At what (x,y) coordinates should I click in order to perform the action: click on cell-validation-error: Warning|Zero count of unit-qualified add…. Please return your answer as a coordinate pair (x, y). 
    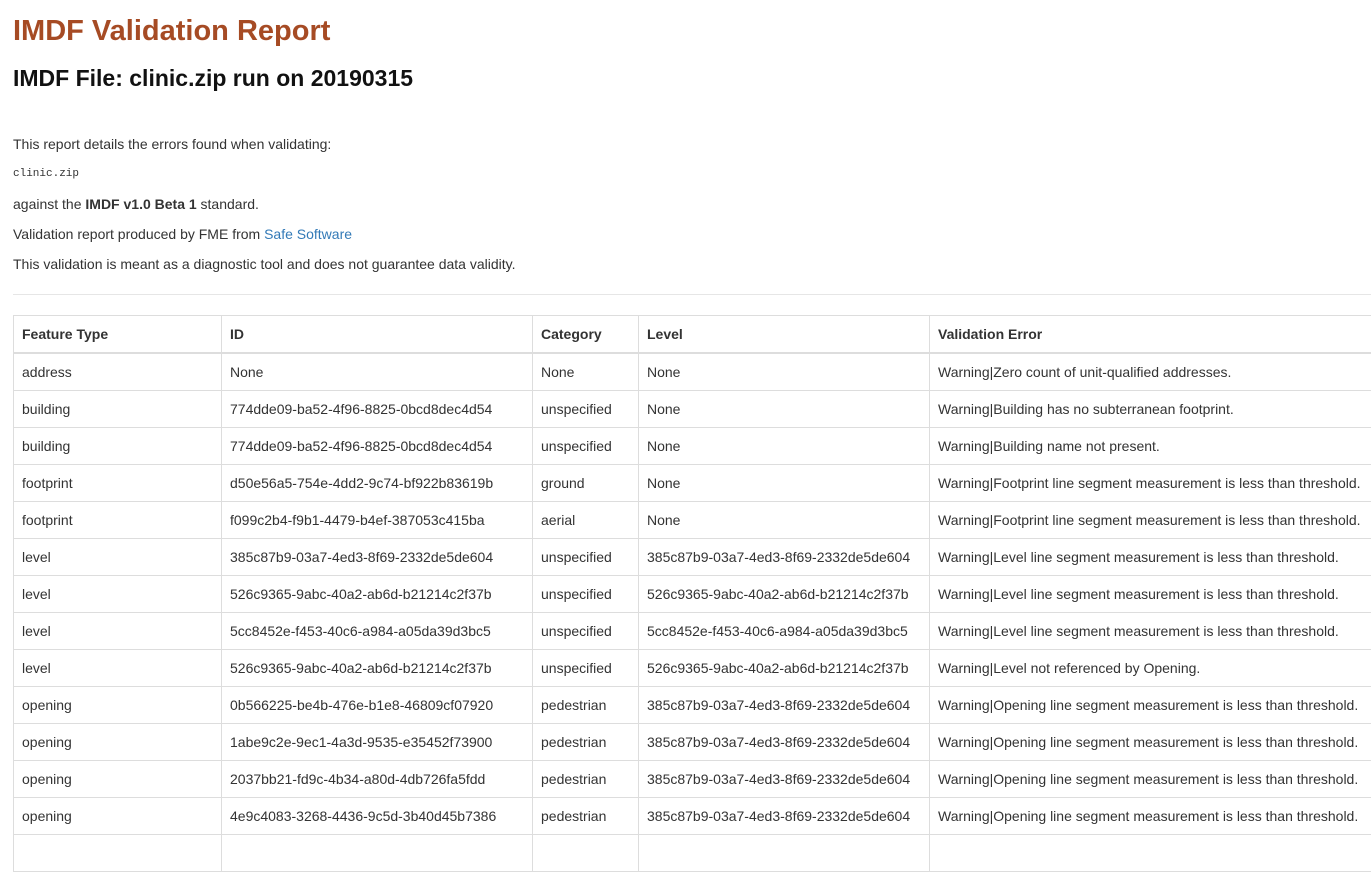
    Looking at the image, I should click on (1150, 372).